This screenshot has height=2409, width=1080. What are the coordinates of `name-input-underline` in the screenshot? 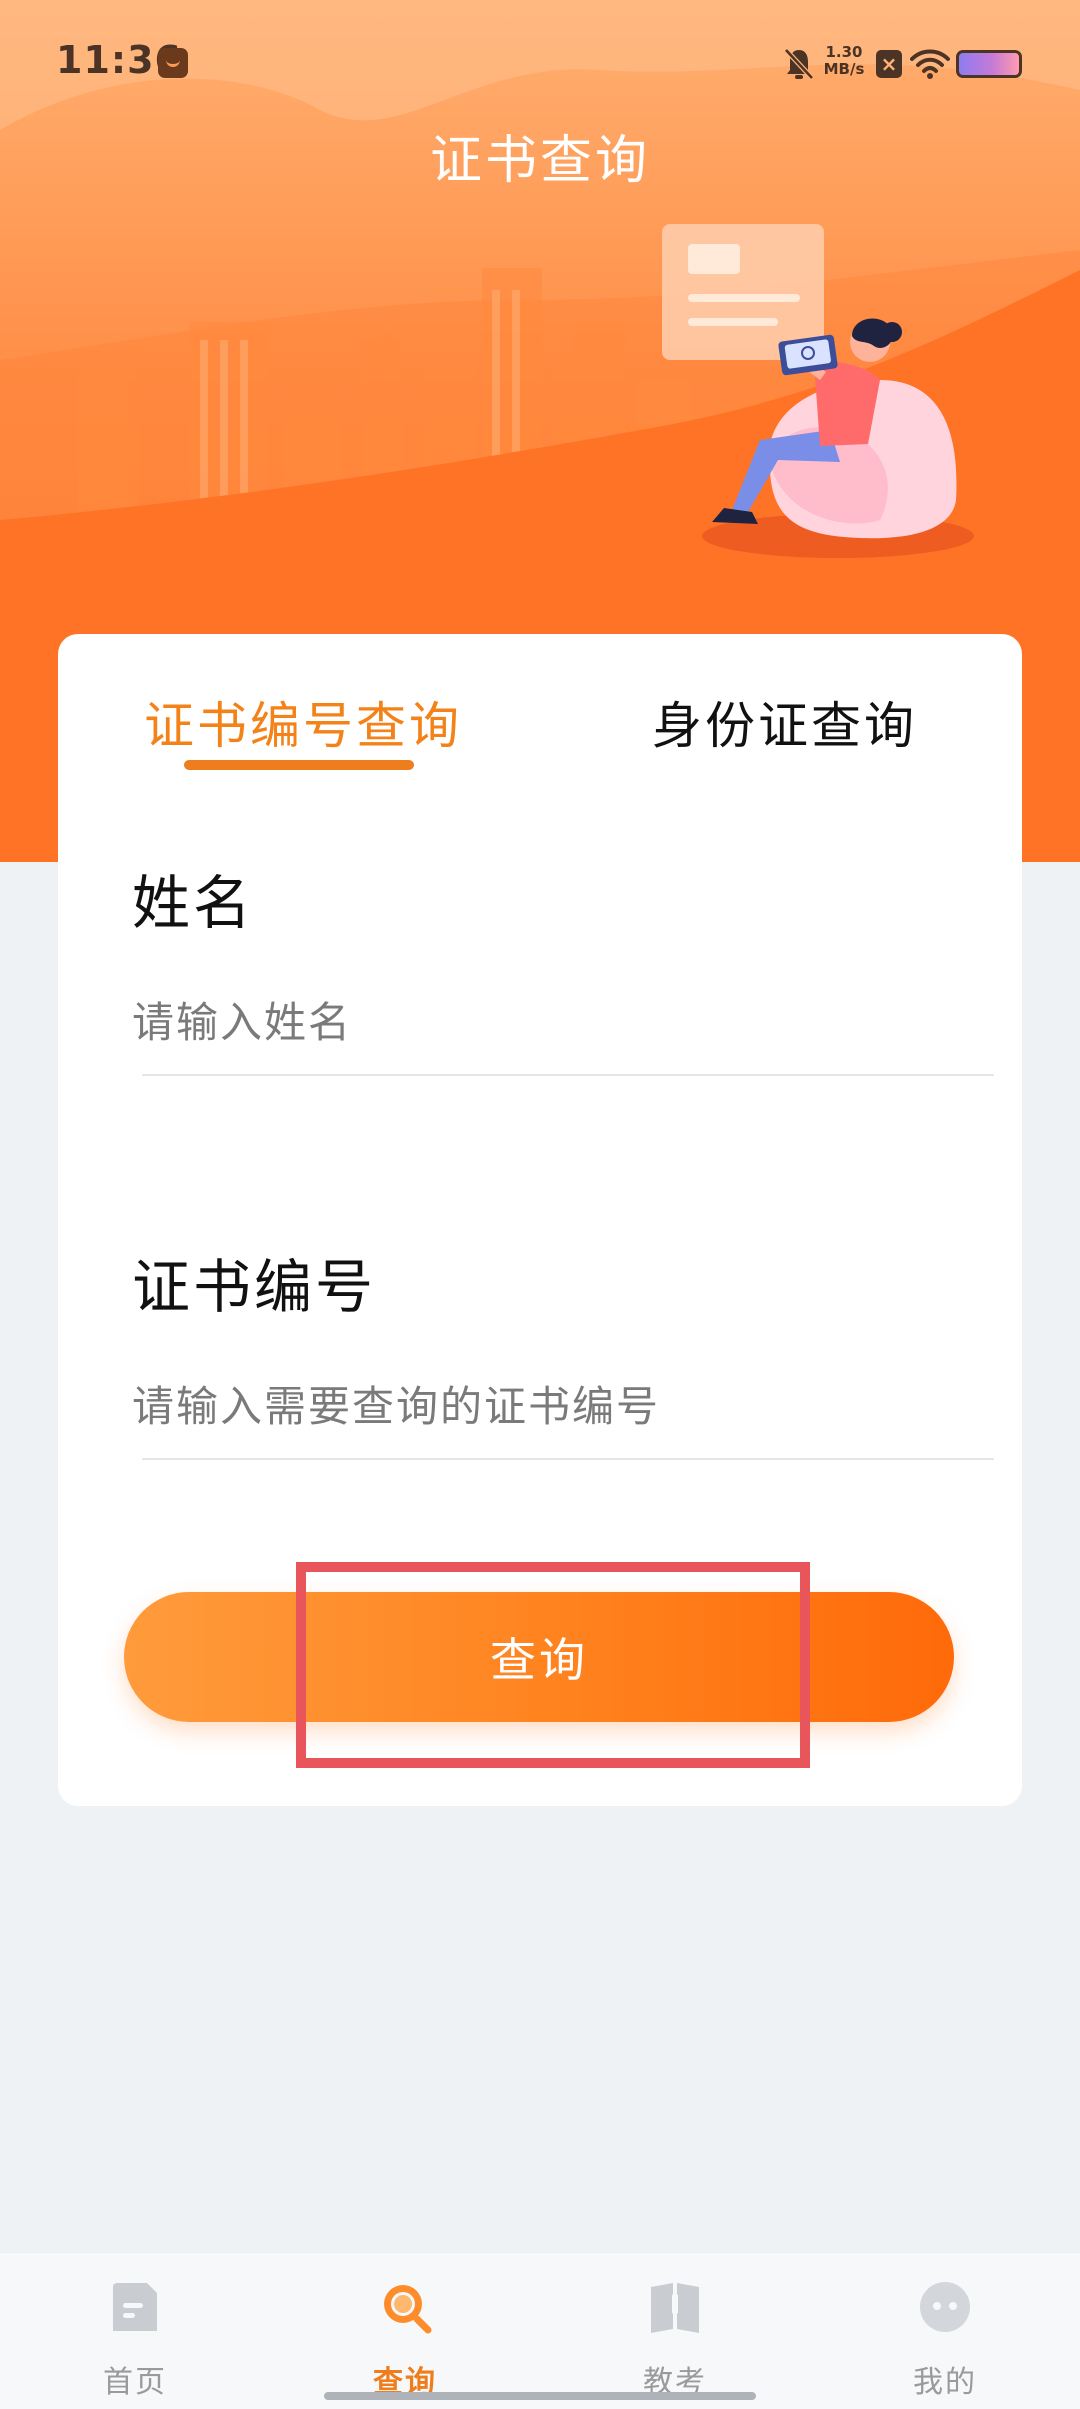 It's located at (568, 1075).